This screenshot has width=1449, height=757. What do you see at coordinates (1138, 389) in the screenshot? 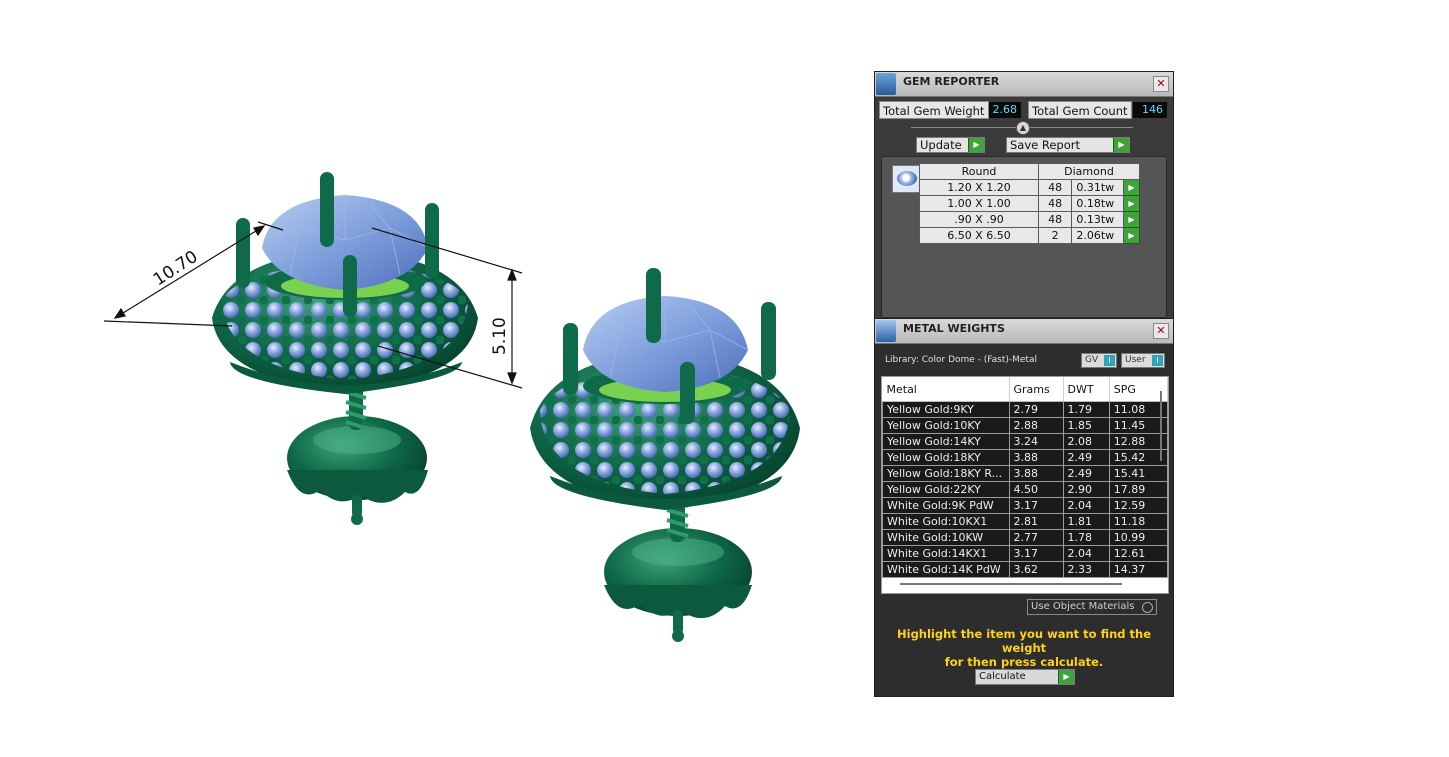
I see `column-header-spg: SPG` at bounding box center [1138, 389].